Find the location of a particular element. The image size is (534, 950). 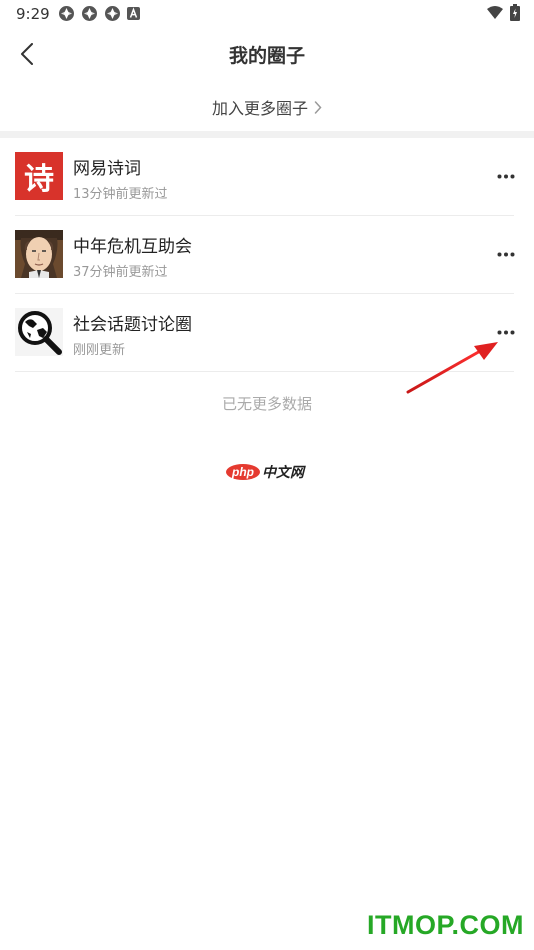

circle-updated-time: 刚刚更新 is located at coordinates (99, 350).